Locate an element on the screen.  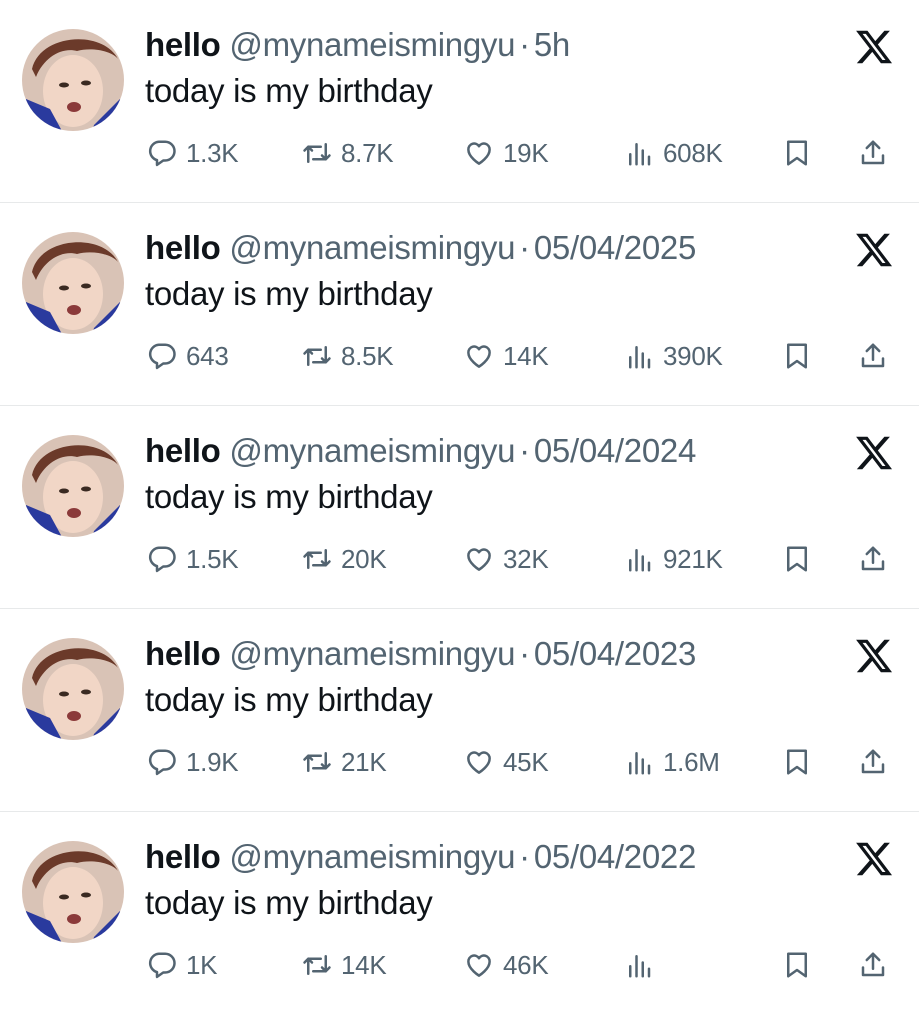
tweet-actions: 1K 14K 46K is located at coordinates (459, 965).